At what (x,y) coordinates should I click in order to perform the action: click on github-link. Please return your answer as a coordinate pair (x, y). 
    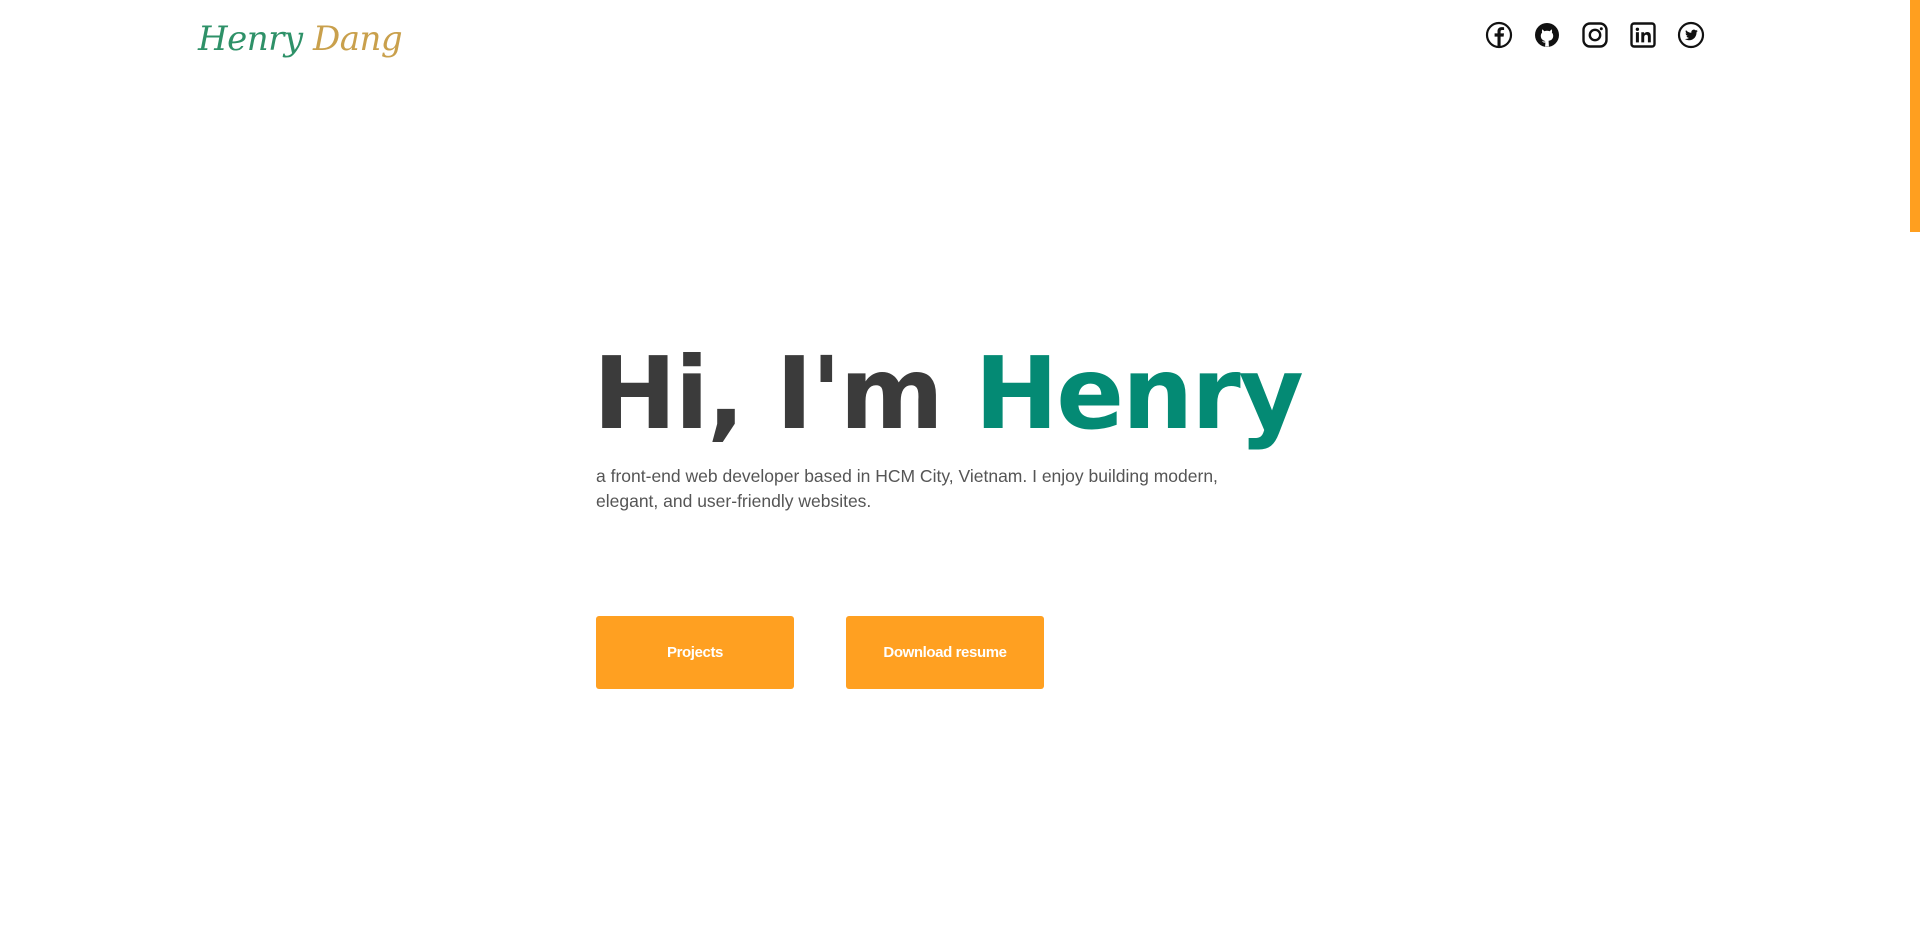
    Looking at the image, I should click on (1547, 35).